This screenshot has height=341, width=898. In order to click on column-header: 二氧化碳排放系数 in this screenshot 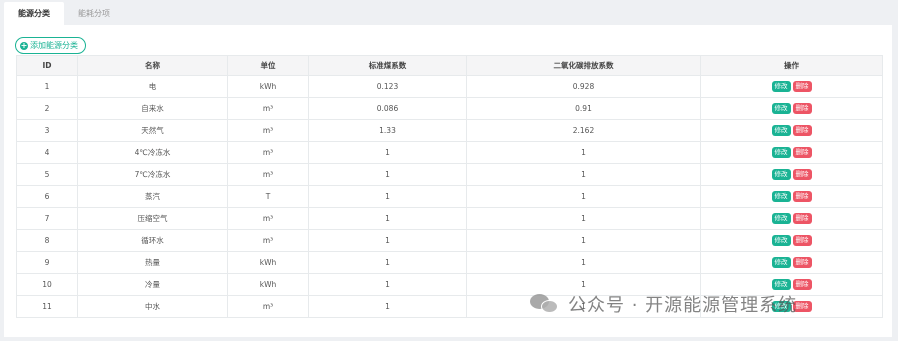, I will do `click(583, 65)`.